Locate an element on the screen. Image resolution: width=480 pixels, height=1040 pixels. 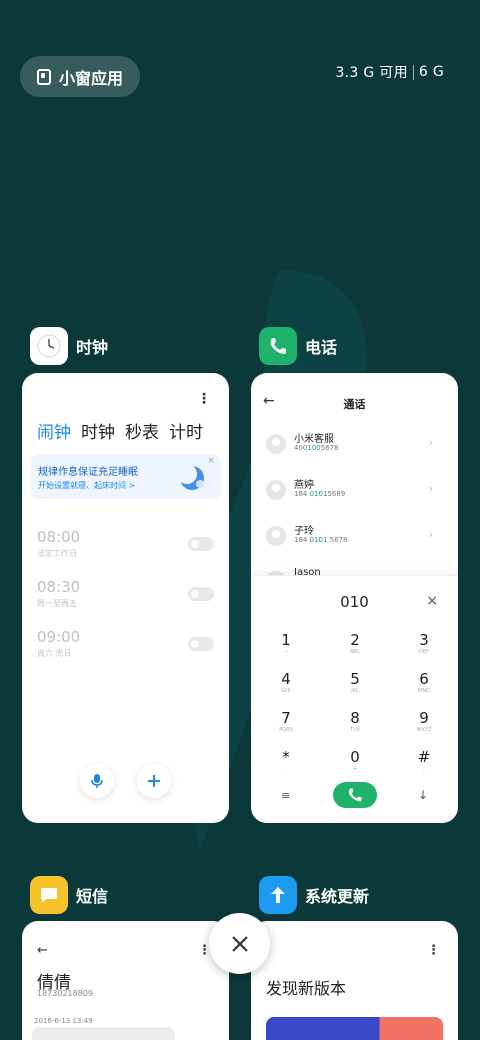
alarm-item: 08:30 周一至周五 is located at coordinates (58, 593).